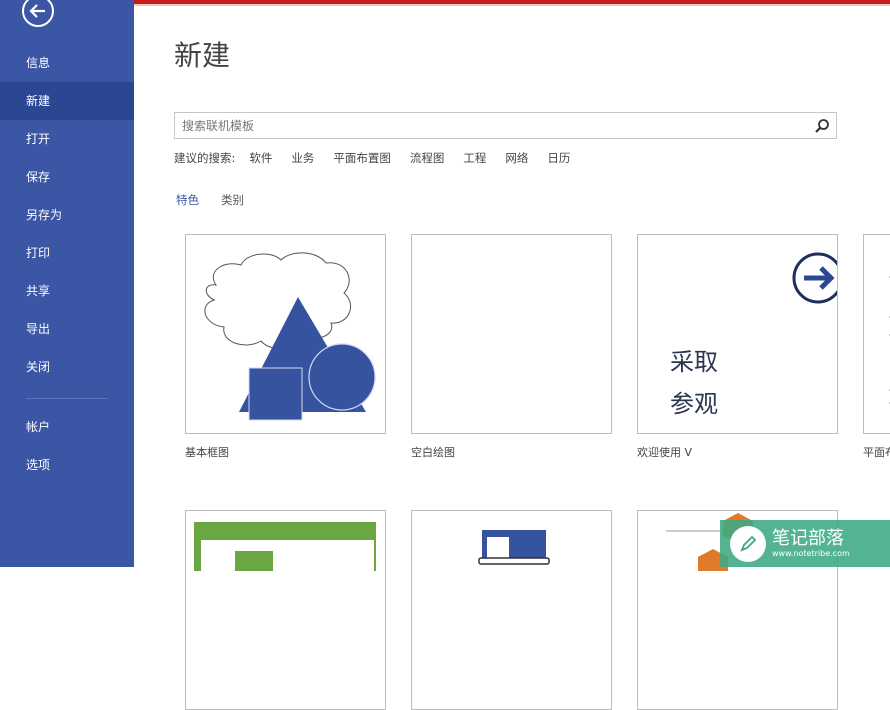  Describe the element at coordinates (285, 610) in the screenshot. I see `template-card-green-layout` at that location.